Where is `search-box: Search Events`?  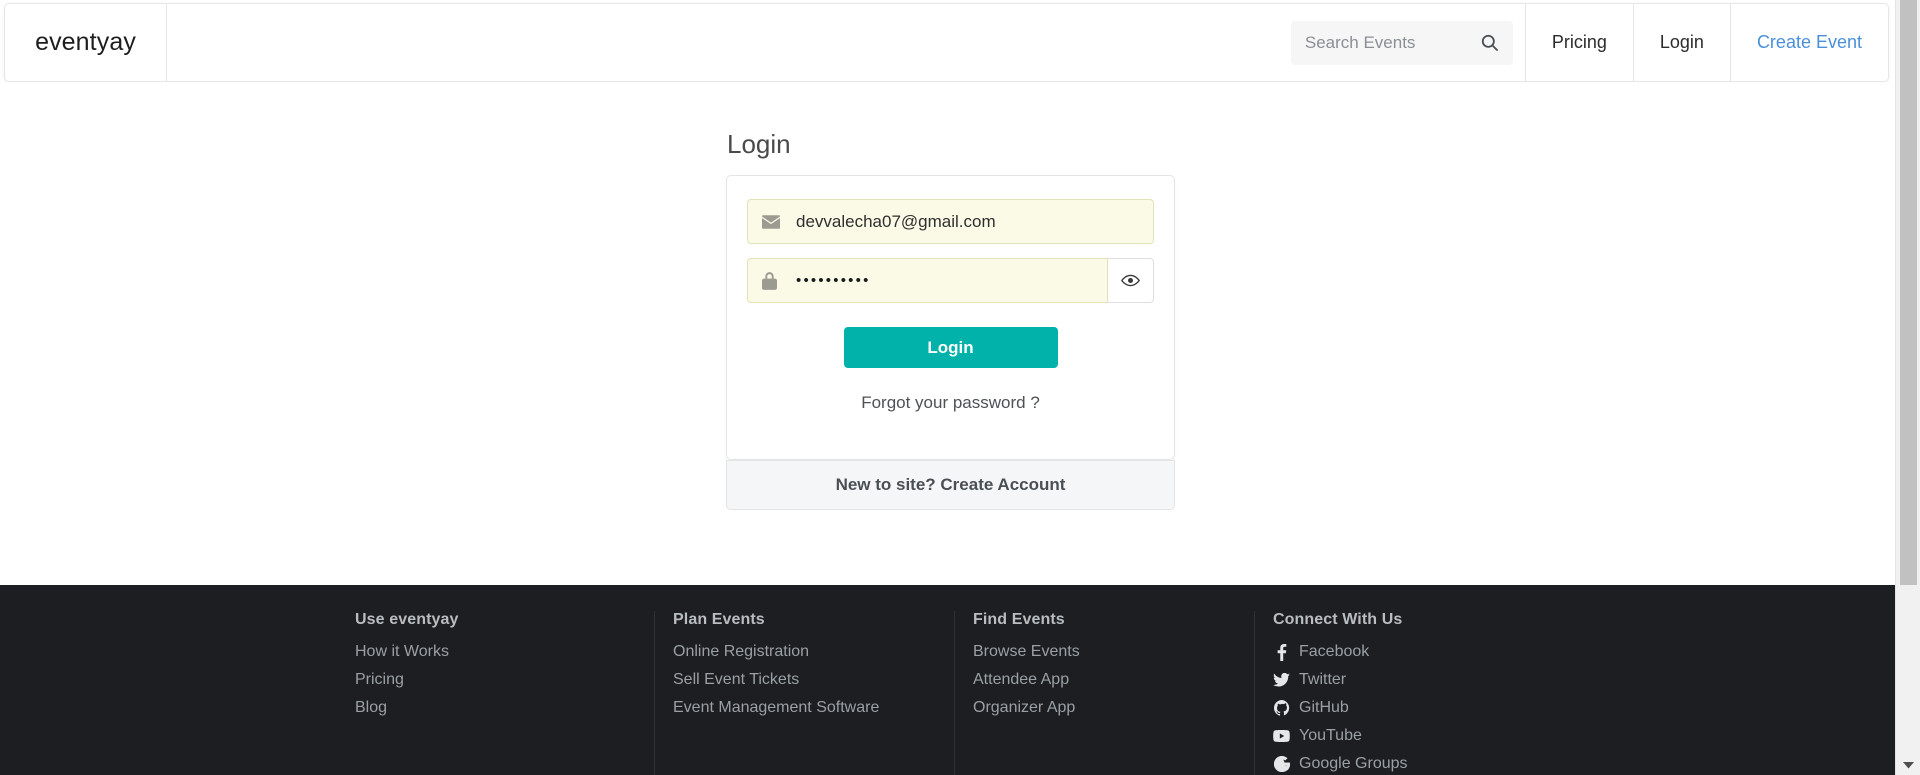 search-box: Search Events is located at coordinates (1401, 42).